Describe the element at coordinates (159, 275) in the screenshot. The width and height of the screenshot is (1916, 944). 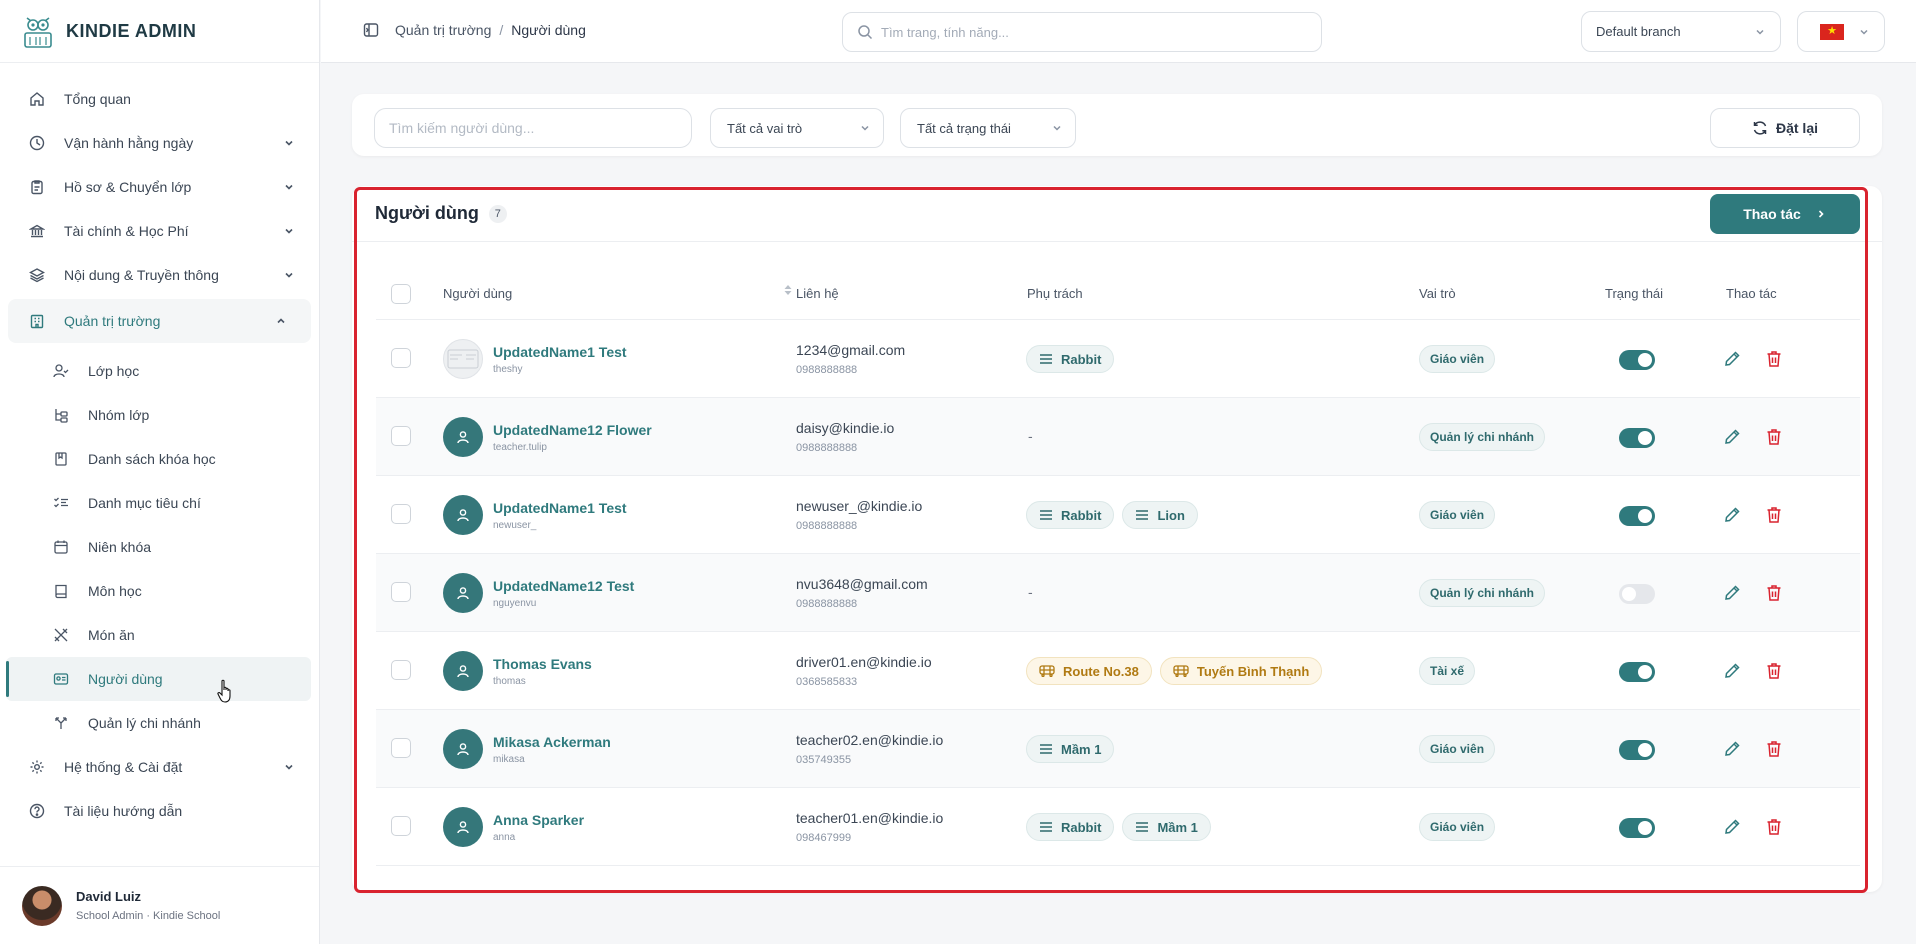
I see `sidebar-item-content: Nội dung & Truyền thông` at that location.